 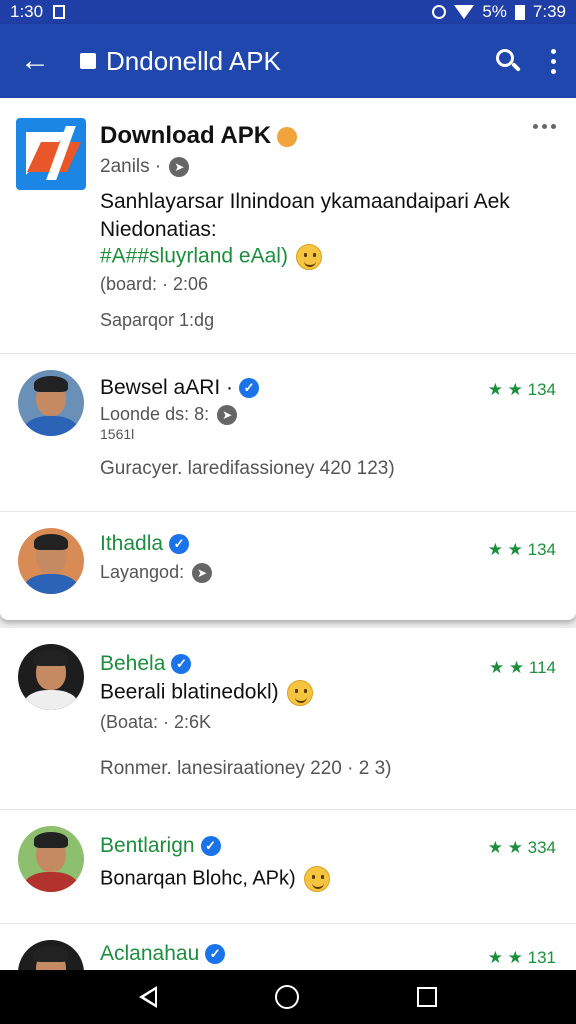 What do you see at coordinates (27, 11) in the screenshot?
I see `status-time: 1:30` at bounding box center [27, 11].